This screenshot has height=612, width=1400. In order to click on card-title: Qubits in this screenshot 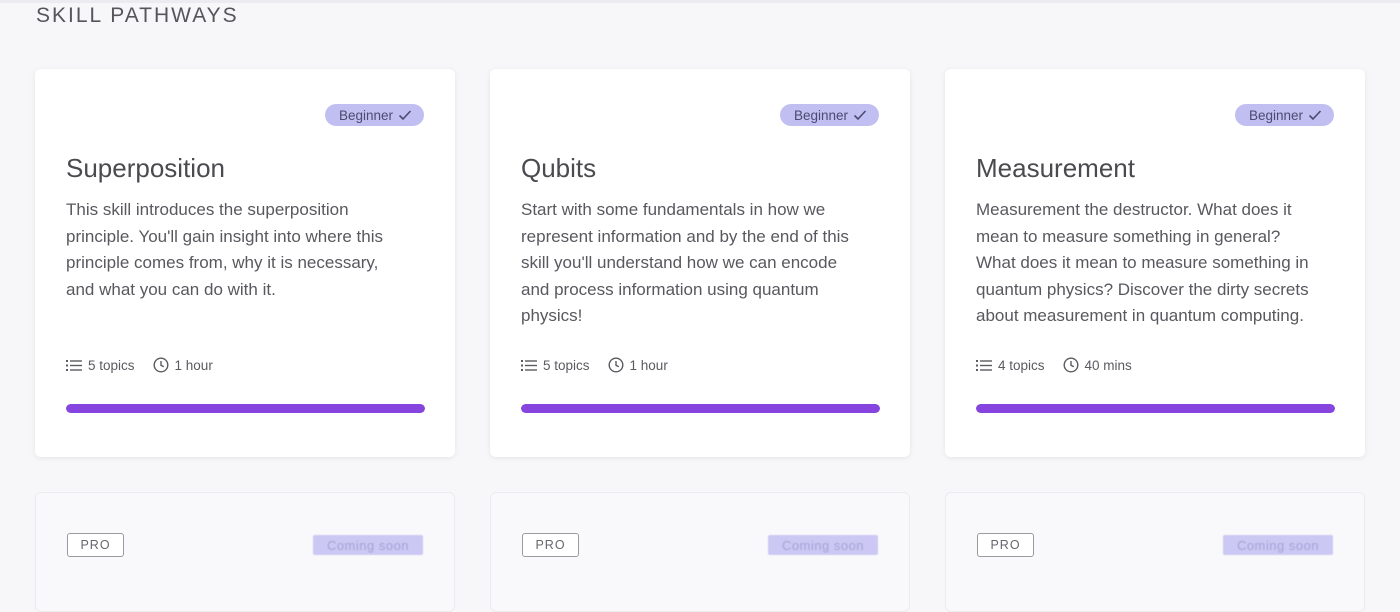, I will do `click(559, 168)`.